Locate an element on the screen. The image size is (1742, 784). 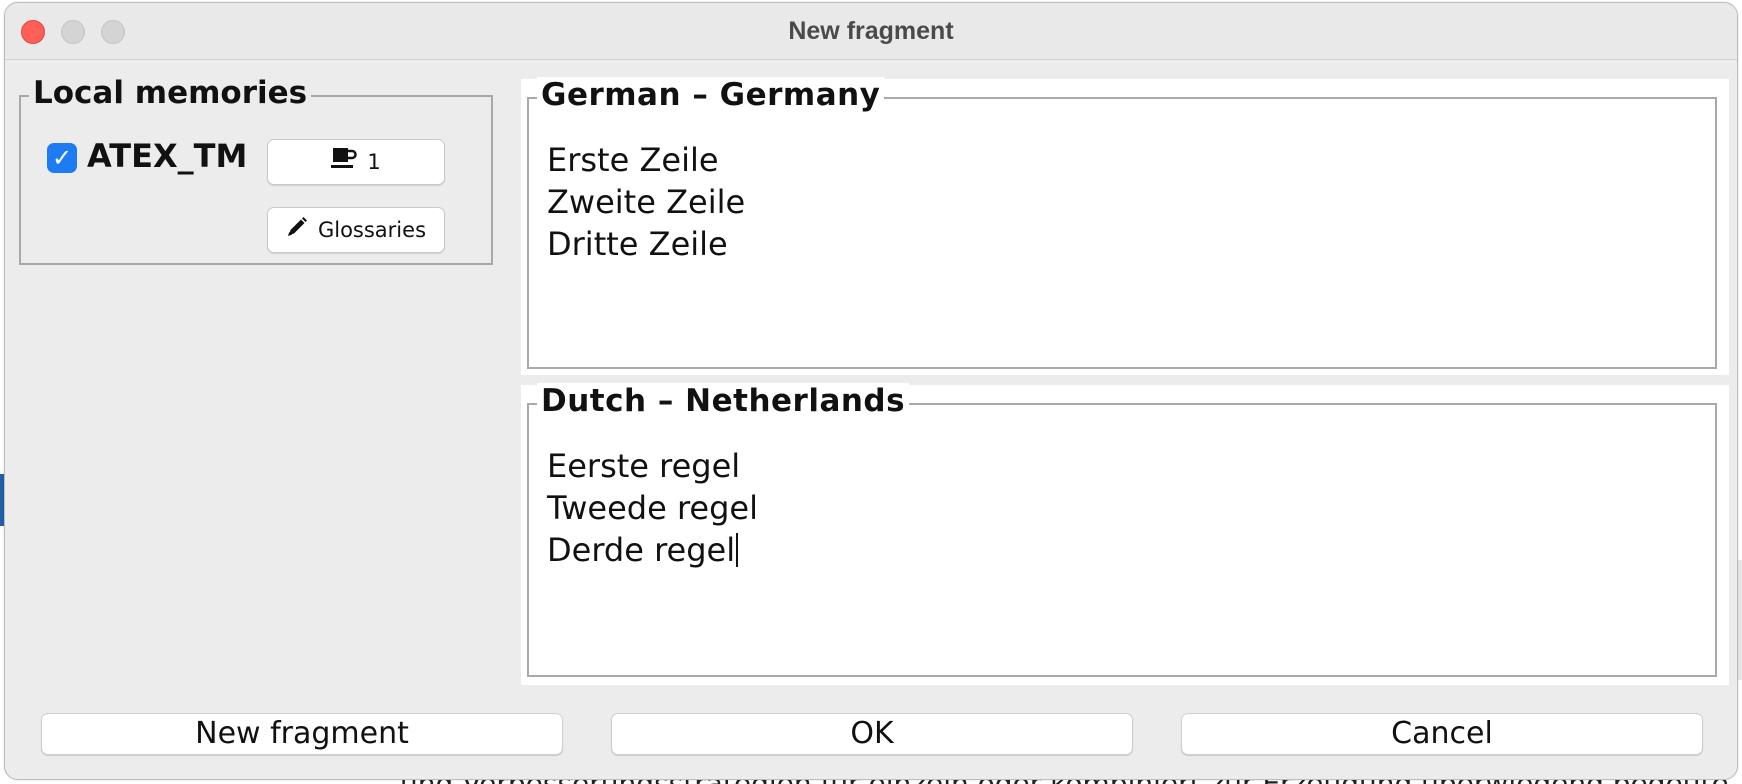
title-bar: New fragment is located at coordinates (871, 31).